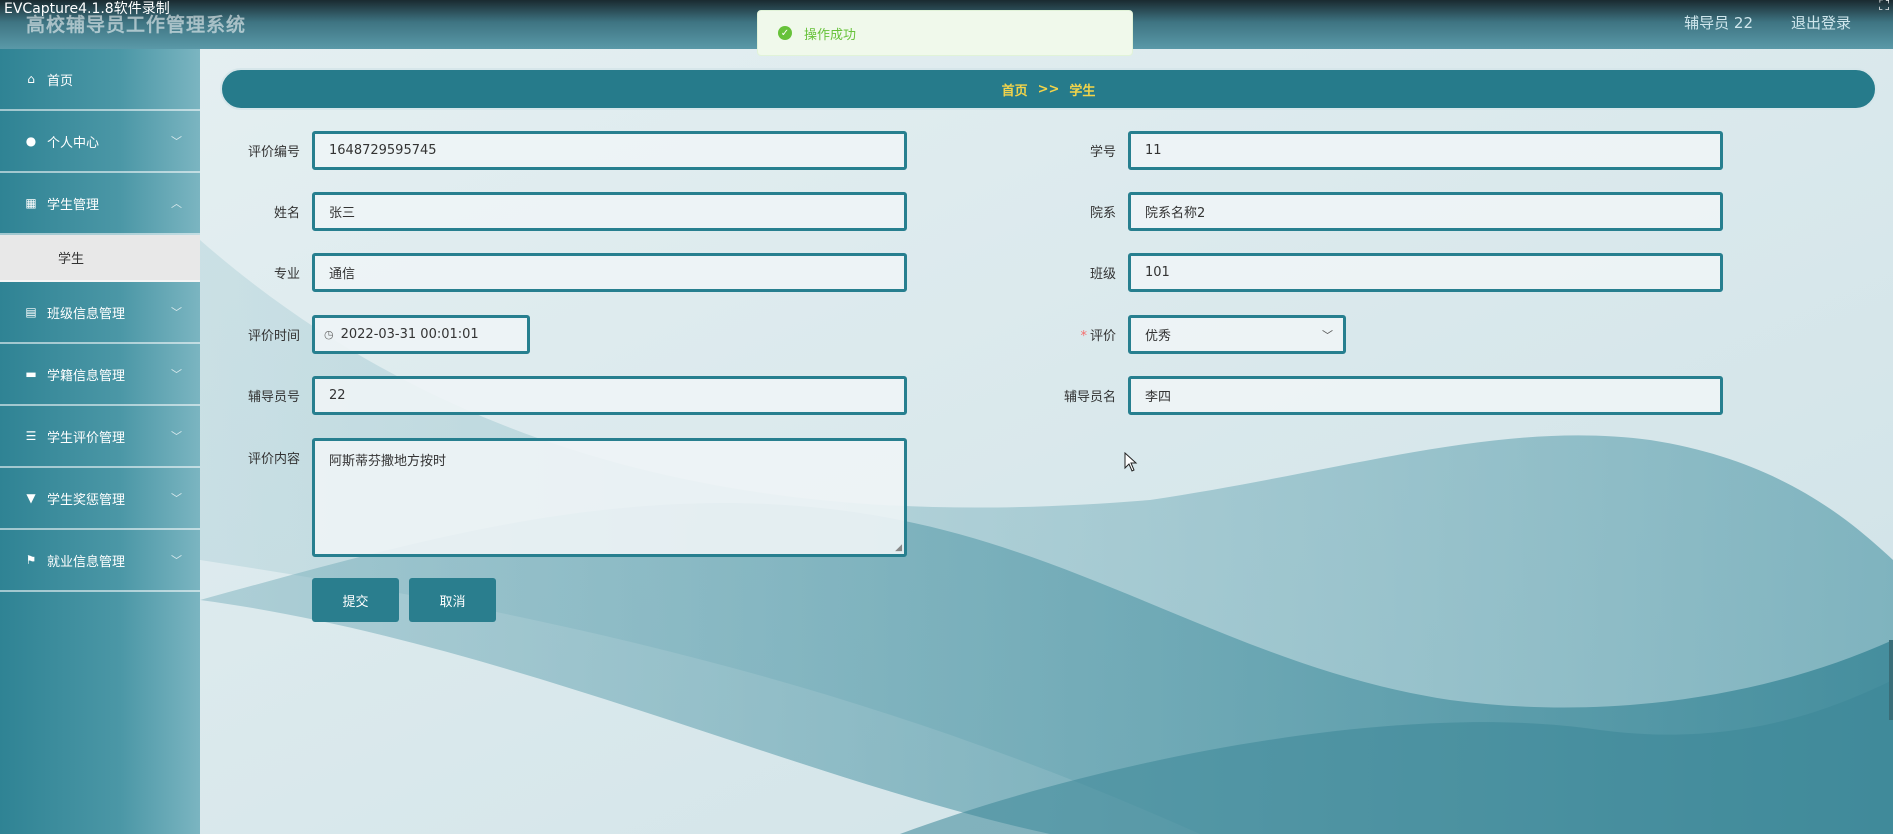  What do you see at coordinates (1015, 89) in the screenshot?
I see `breadcrumb-home: 首页` at bounding box center [1015, 89].